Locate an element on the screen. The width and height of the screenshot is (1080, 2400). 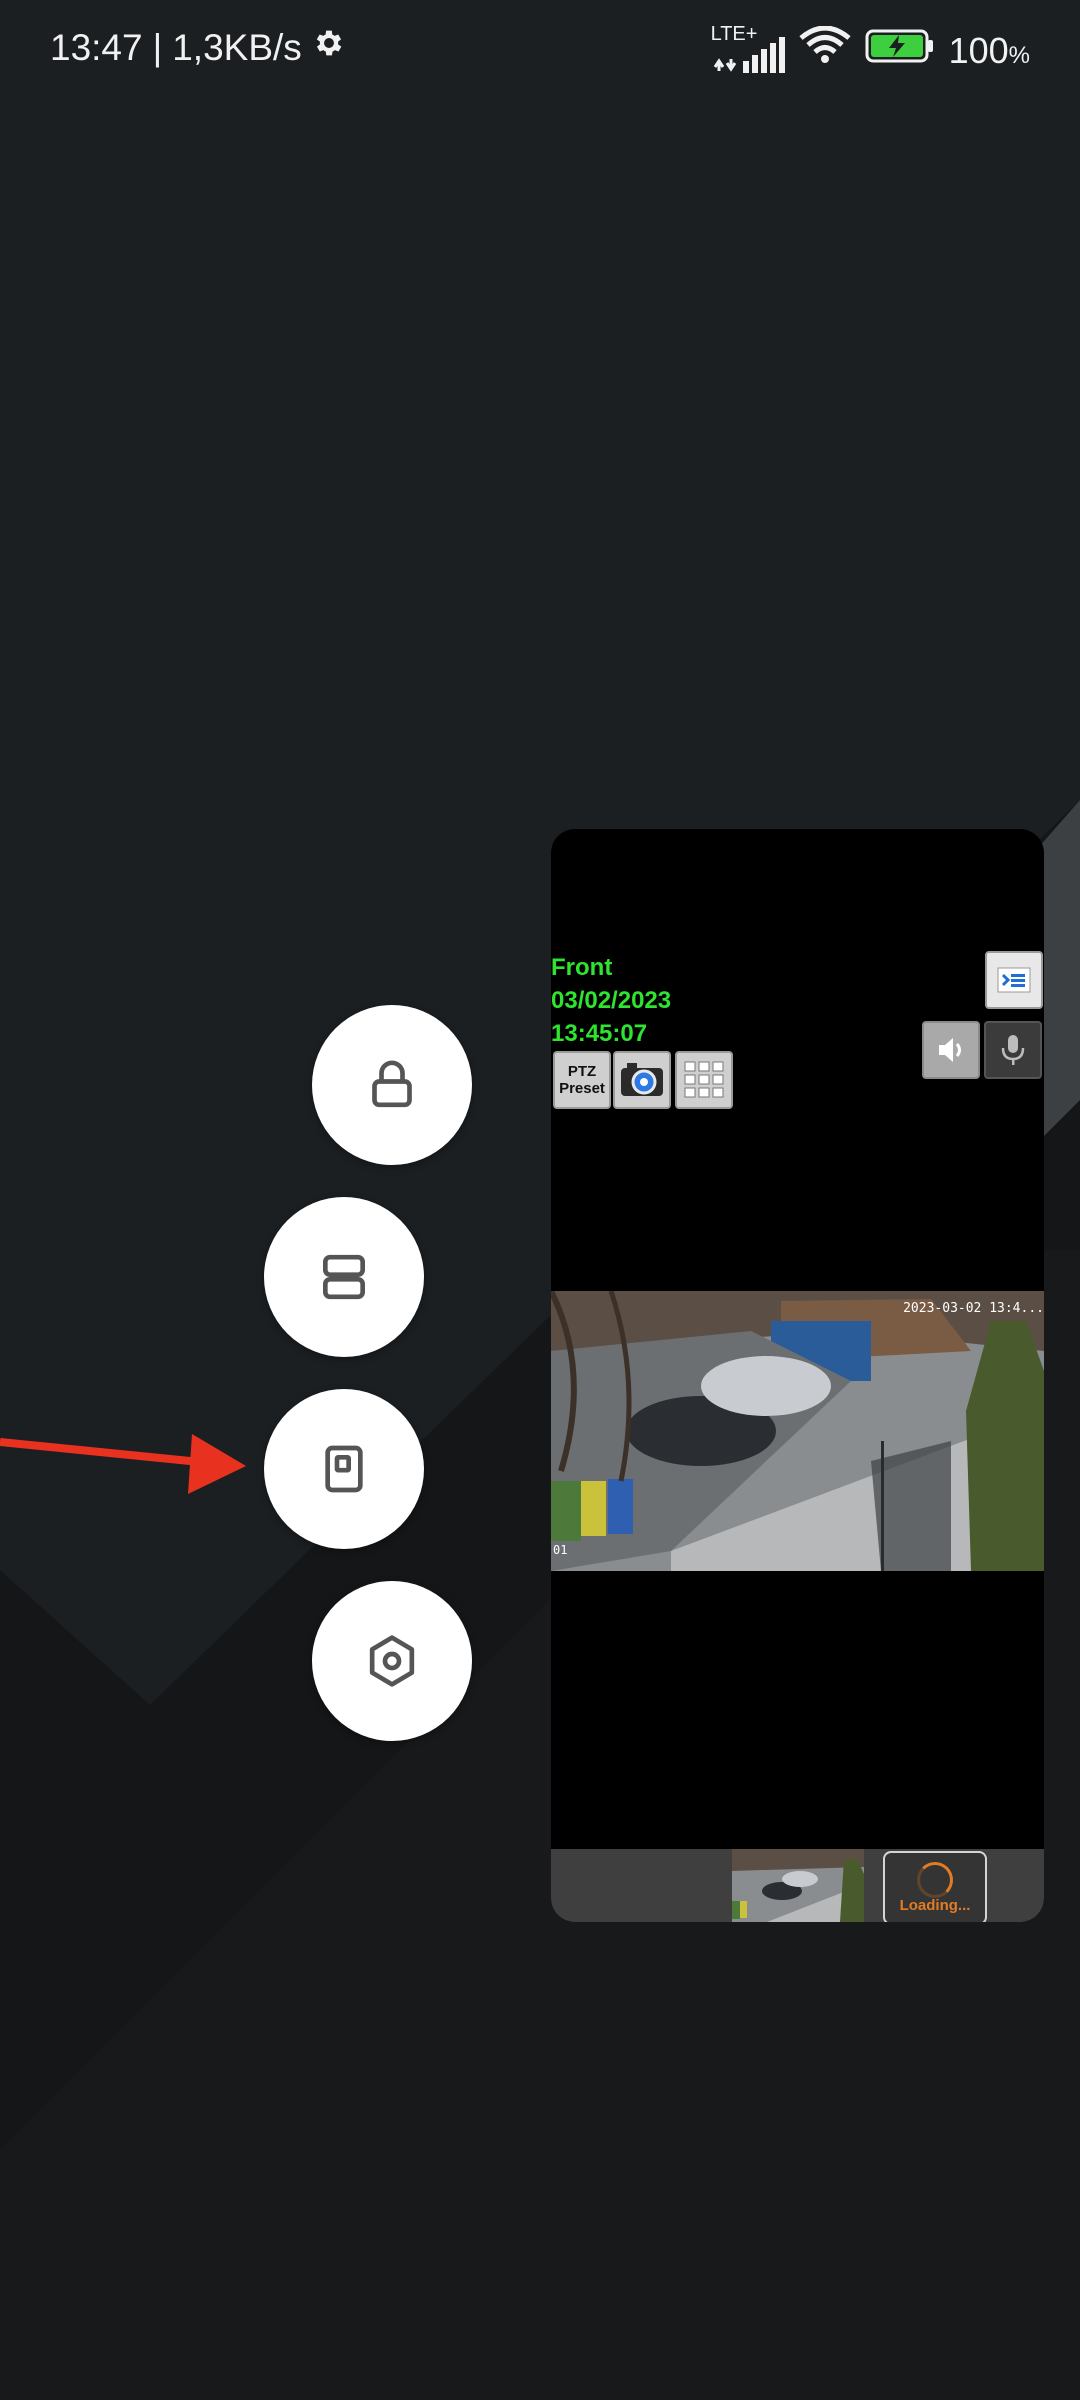
menu-list-icon is located at coordinates (1014, 980).